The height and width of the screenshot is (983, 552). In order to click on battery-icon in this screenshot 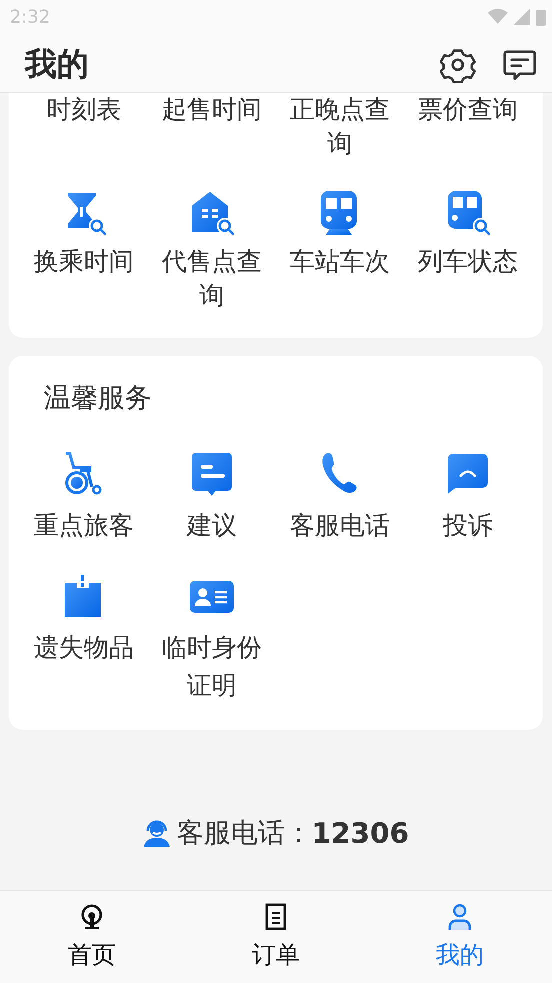, I will do `click(541, 17)`.